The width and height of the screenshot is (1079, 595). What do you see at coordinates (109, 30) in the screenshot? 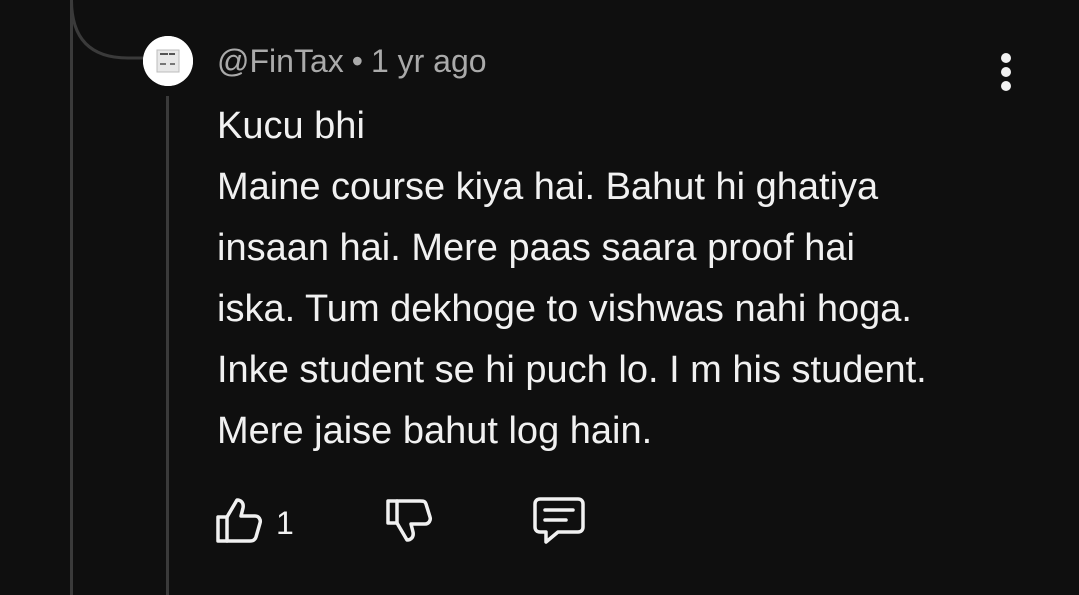
I see `thread-connector` at bounding box center [109, 30].